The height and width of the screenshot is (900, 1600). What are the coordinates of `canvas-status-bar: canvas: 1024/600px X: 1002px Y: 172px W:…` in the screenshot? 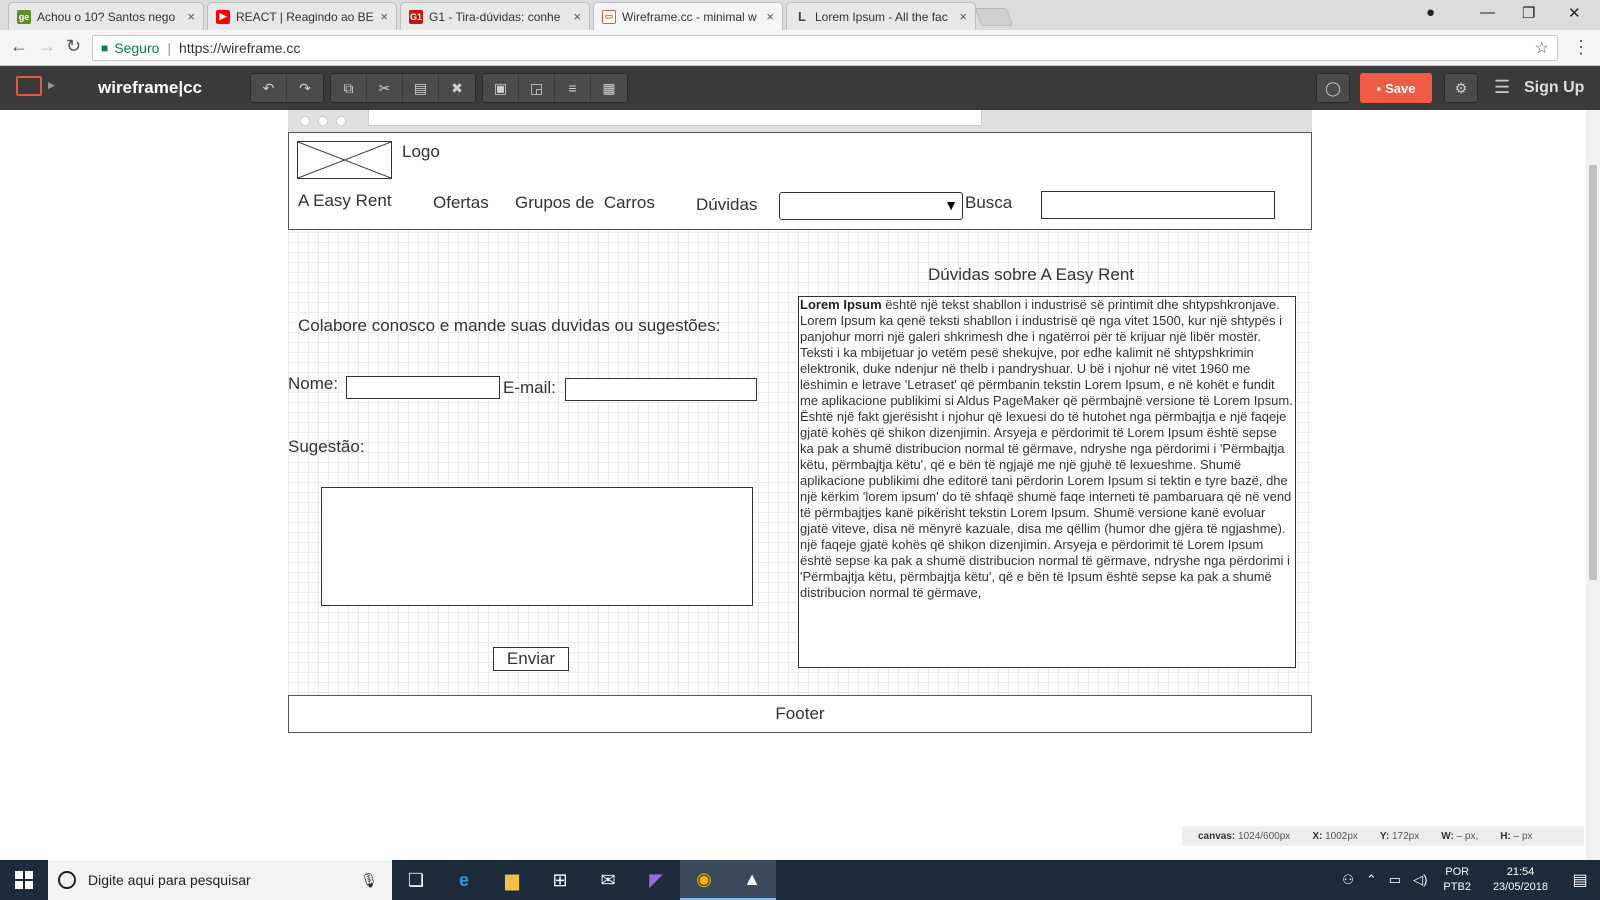 It's located at (1383, 836).